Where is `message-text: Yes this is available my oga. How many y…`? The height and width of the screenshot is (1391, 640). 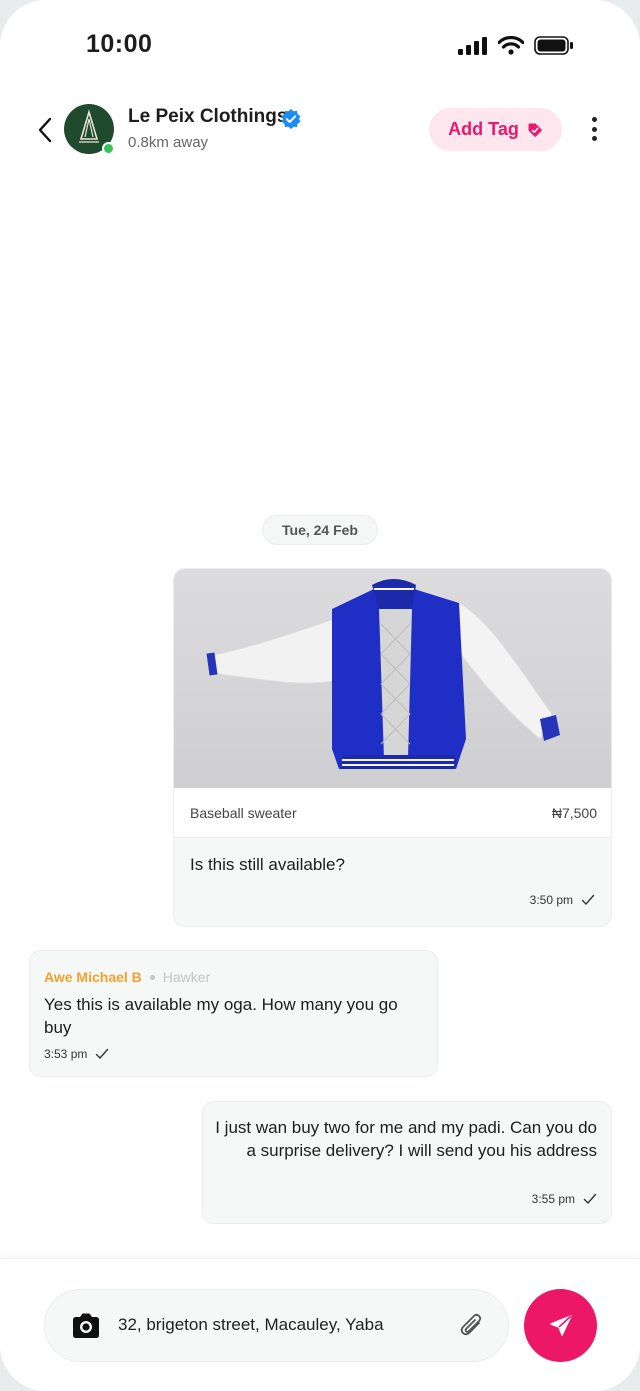
message-text: Yes this is available my oga. How many y… is located at coordinates (221, 1016).